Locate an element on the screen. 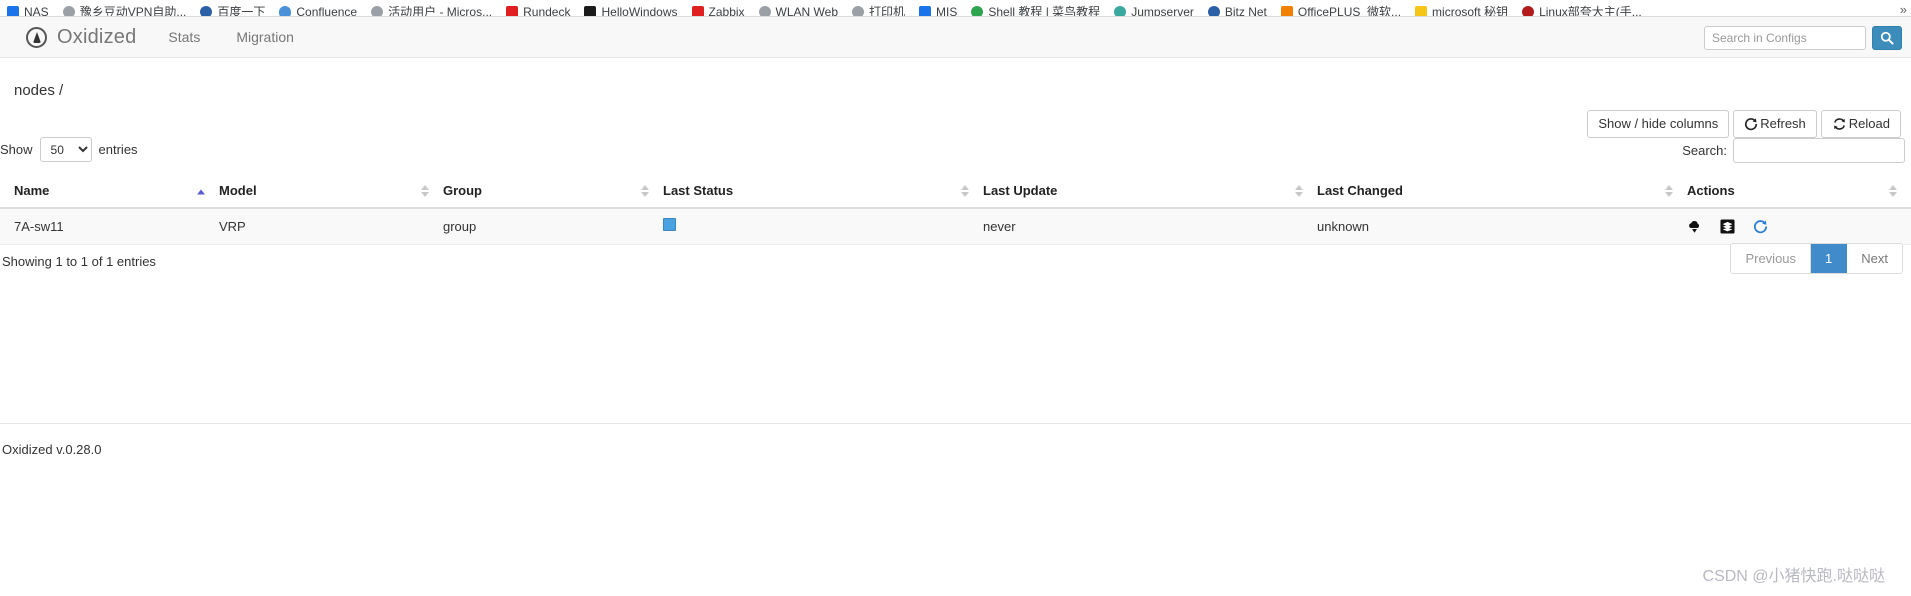 The image size is (1911, 596). bookmark-item: Shell 教程 | 菜鸟教程 is located at coordinates (1035, 8).